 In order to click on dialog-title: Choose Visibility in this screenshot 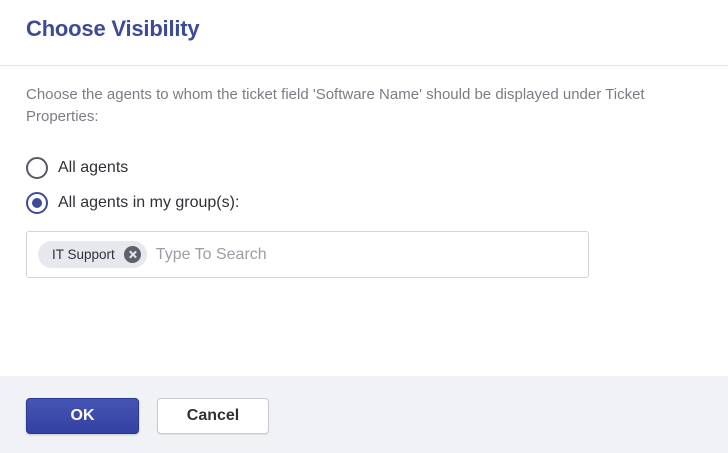, I will do `click(113, 28)`.